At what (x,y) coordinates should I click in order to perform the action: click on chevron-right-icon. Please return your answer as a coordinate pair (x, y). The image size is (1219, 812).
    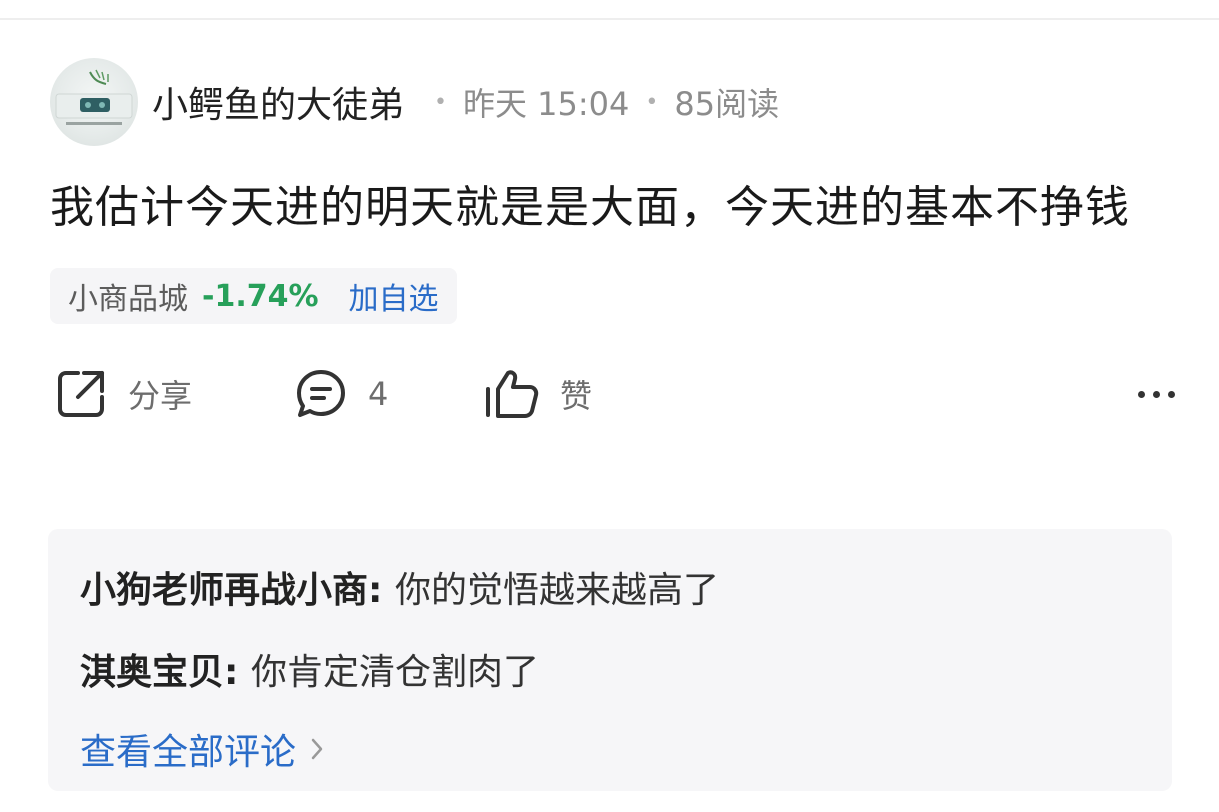
    Looking at the image, I should click on (317, 749).